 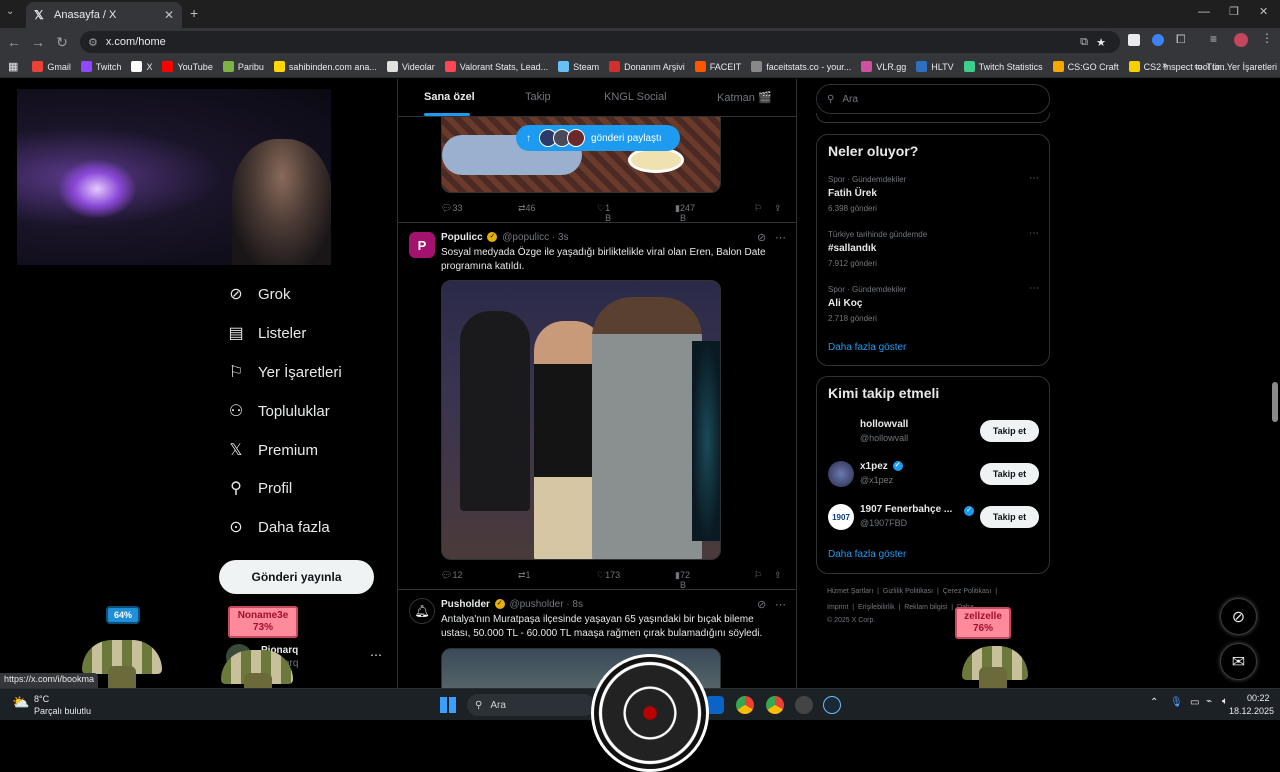 I want to click on grok-fab: ⊘, so click(x=1238, y=616).